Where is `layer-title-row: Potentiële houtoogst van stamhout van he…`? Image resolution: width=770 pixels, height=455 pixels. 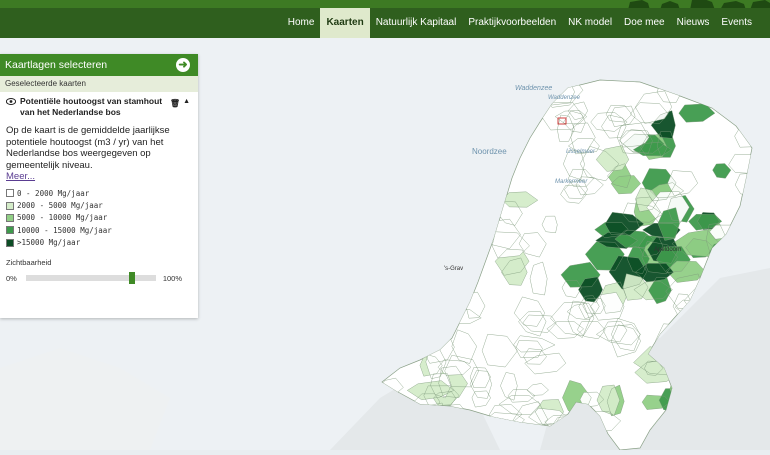 layer-title-row: Potentiële houtoogst van stamhout van he… is located at coordinates (99, 107).